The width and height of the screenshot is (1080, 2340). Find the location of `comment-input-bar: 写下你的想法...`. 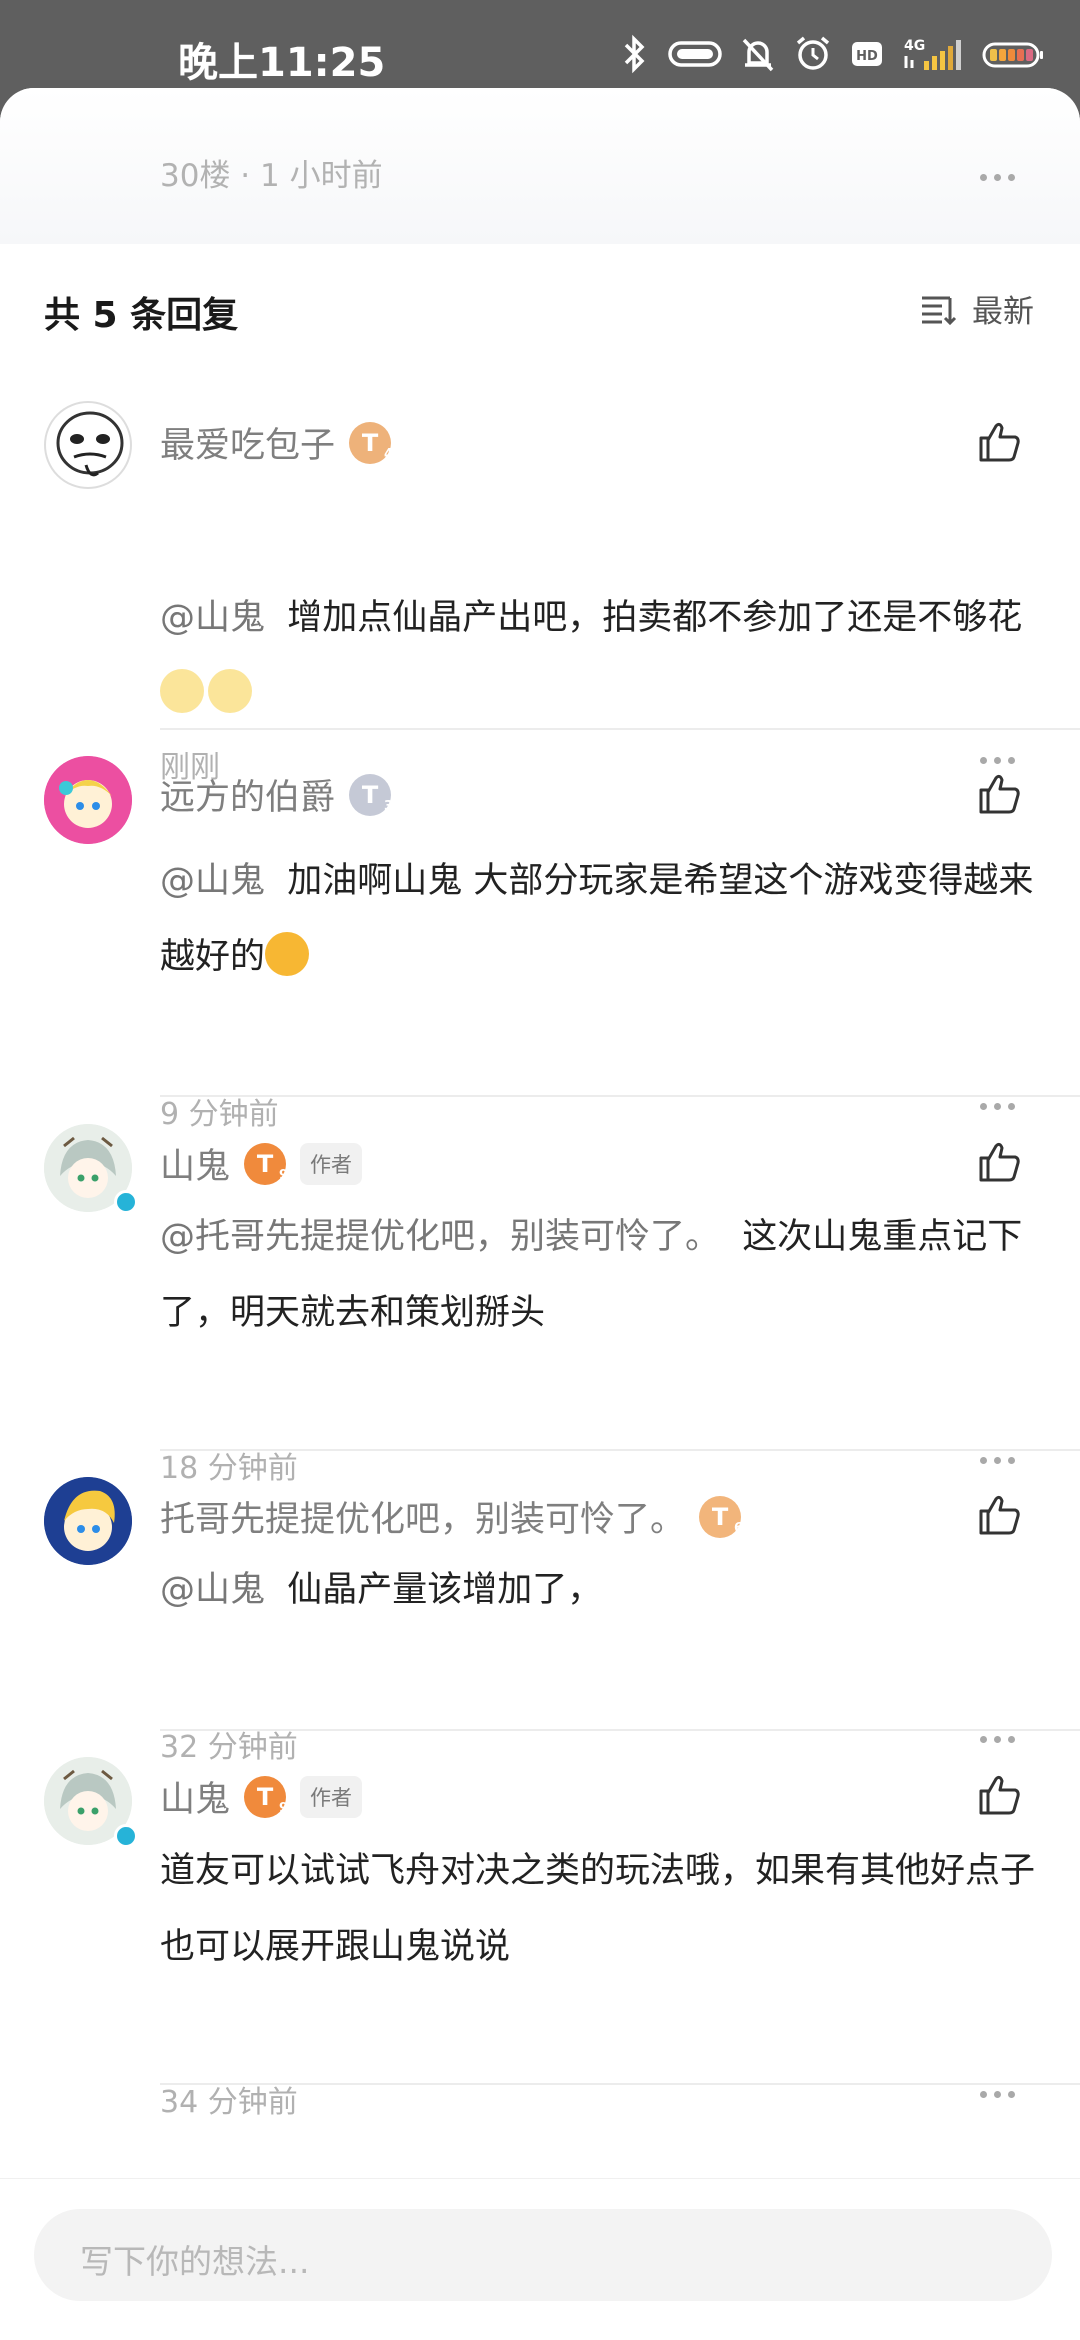

comment-input-bar: 写下你的想法... is located at coordinates (540, 2259).